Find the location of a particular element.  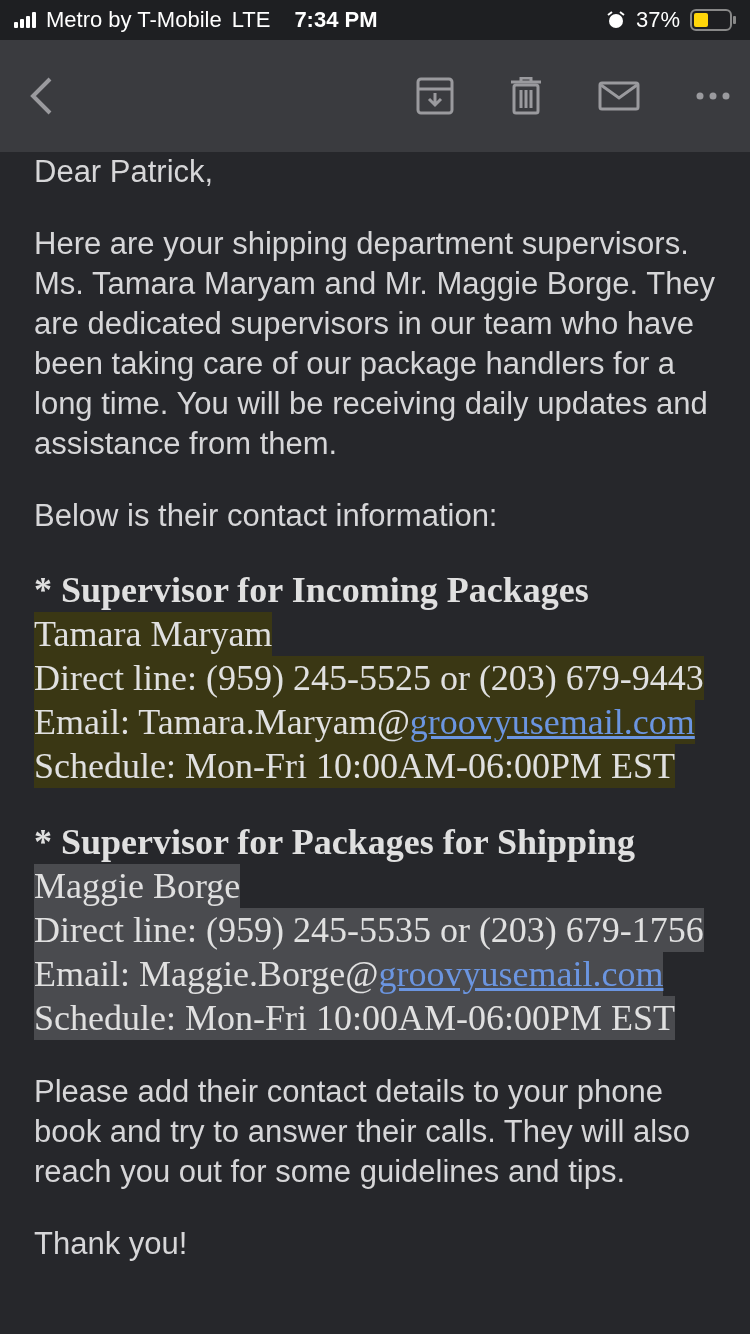

signal-icon is located at coordinates (25, 20).